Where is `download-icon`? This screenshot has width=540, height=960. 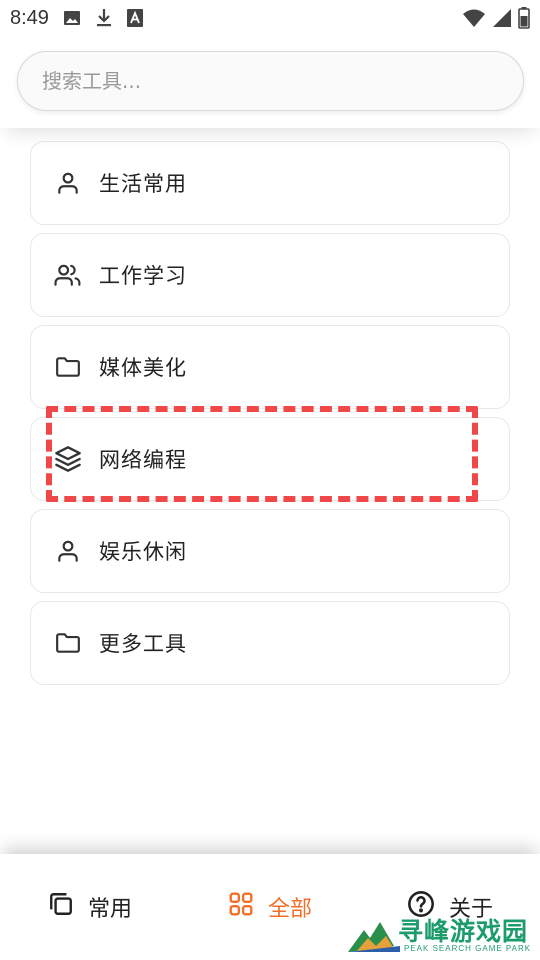 download-icon is located at coordinates (104, 18).